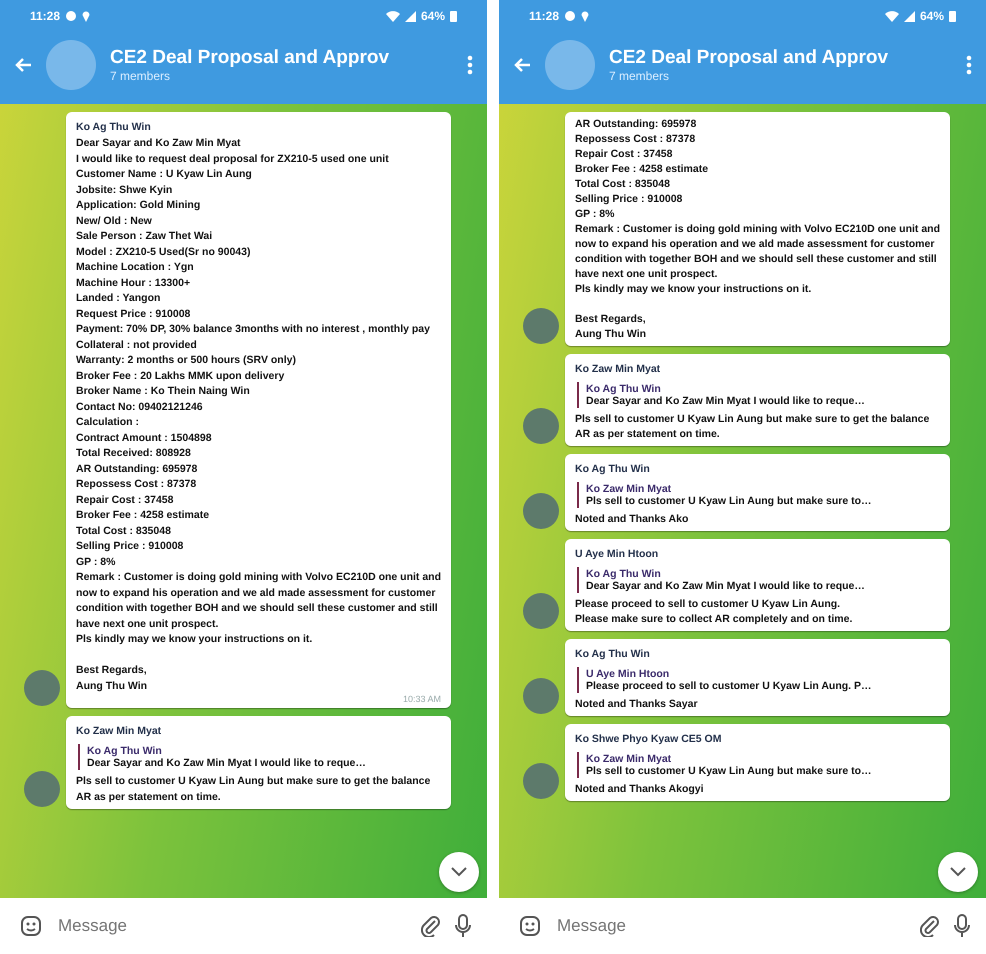 Image resolution: width=986 pixels, height=954 pixels. Describe the element at coordinates (714, 612) in the screenshot. I see `message-text: Please proceed to sell to customer U Kyaw Lin Aung. Please make sure to collect AR completely and on time.` at that location.